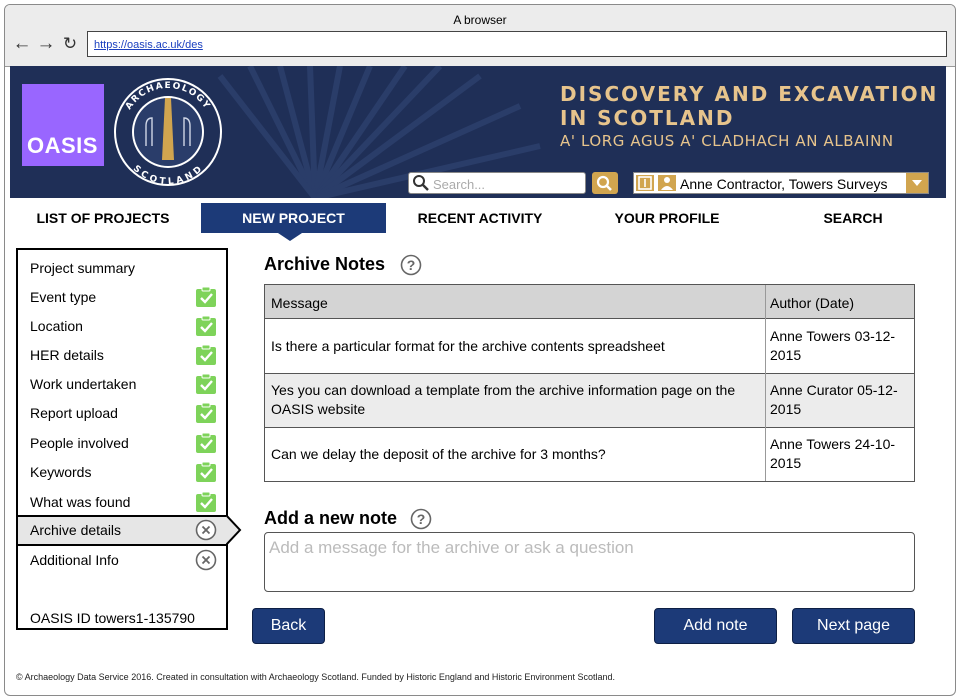 The image size is (960, 700). Describe the element at coordinates (122, 472) in the screenshot. I see `sidebar-item-keywords: Keywords` at that location.